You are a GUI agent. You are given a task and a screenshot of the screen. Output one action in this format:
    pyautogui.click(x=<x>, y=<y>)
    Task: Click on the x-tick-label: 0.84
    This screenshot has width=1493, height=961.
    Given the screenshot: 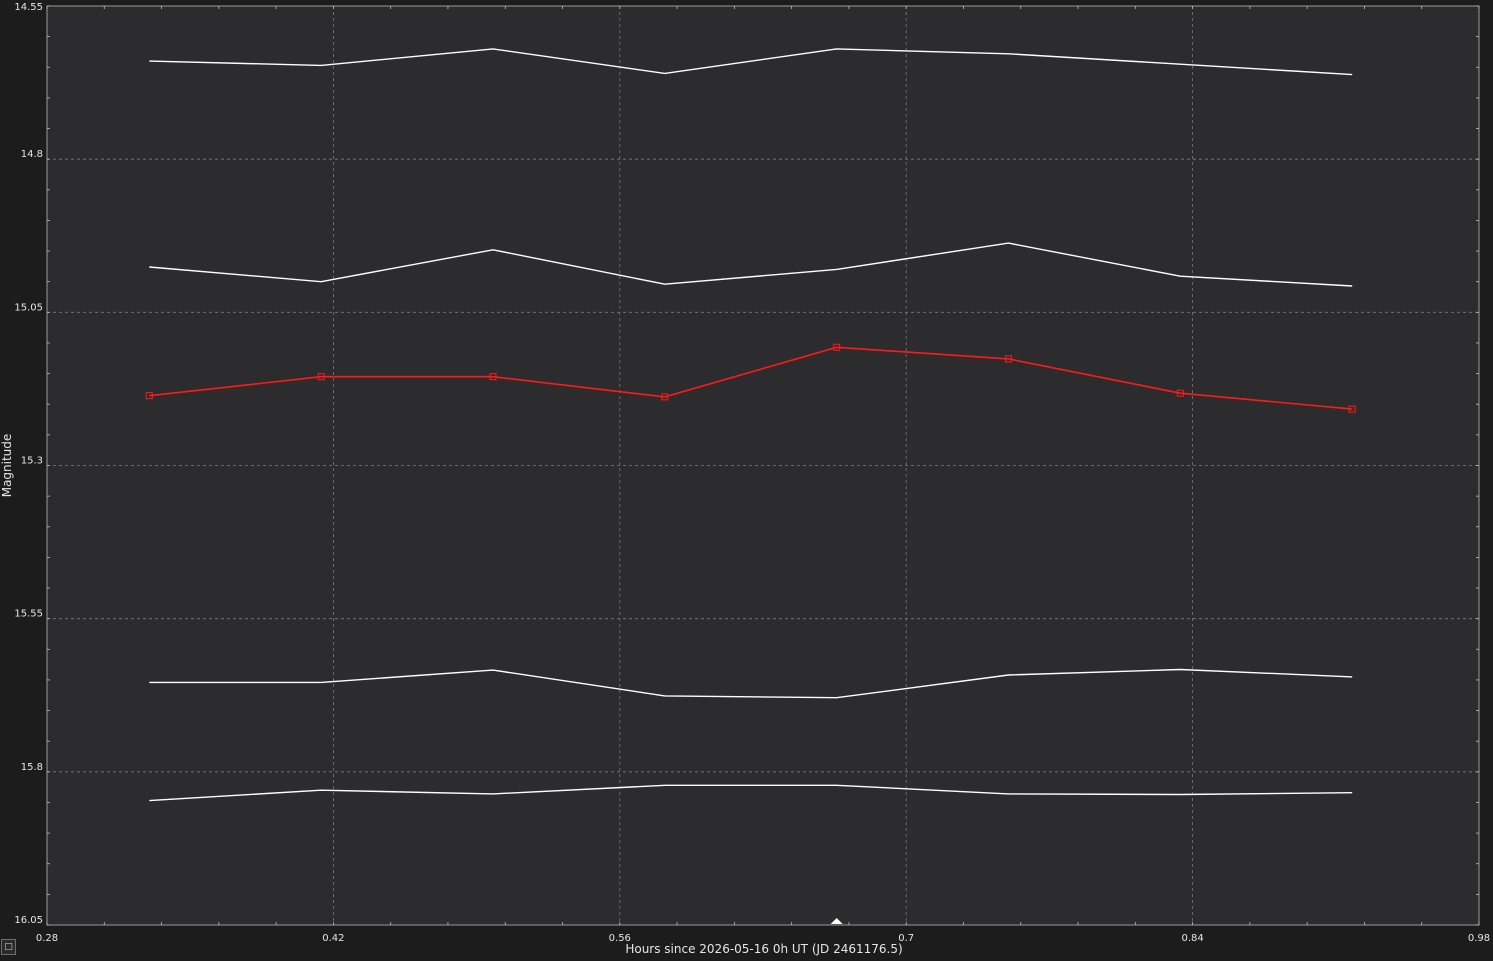 What is the action you would take?
    pyautogui.click(x=1192, y=938)
    